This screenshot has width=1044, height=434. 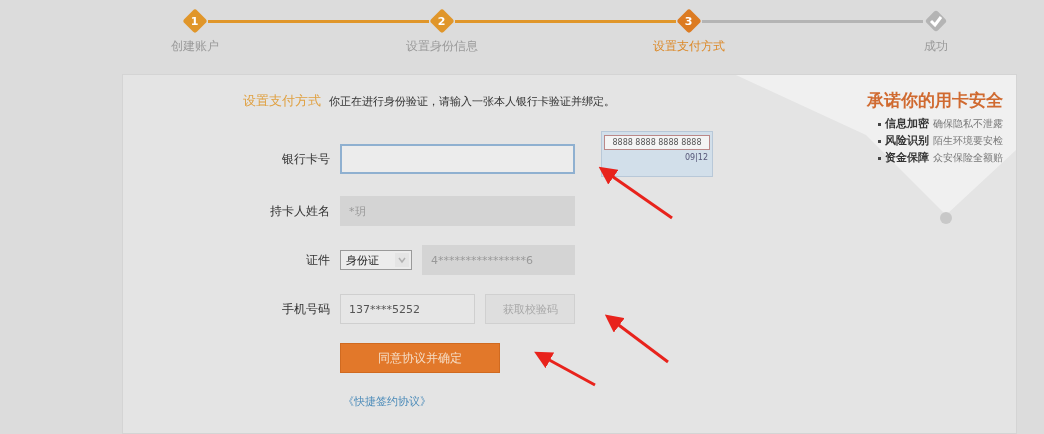 I want to click on field-label: 持卡人姓名, so click(x=300, y=211).